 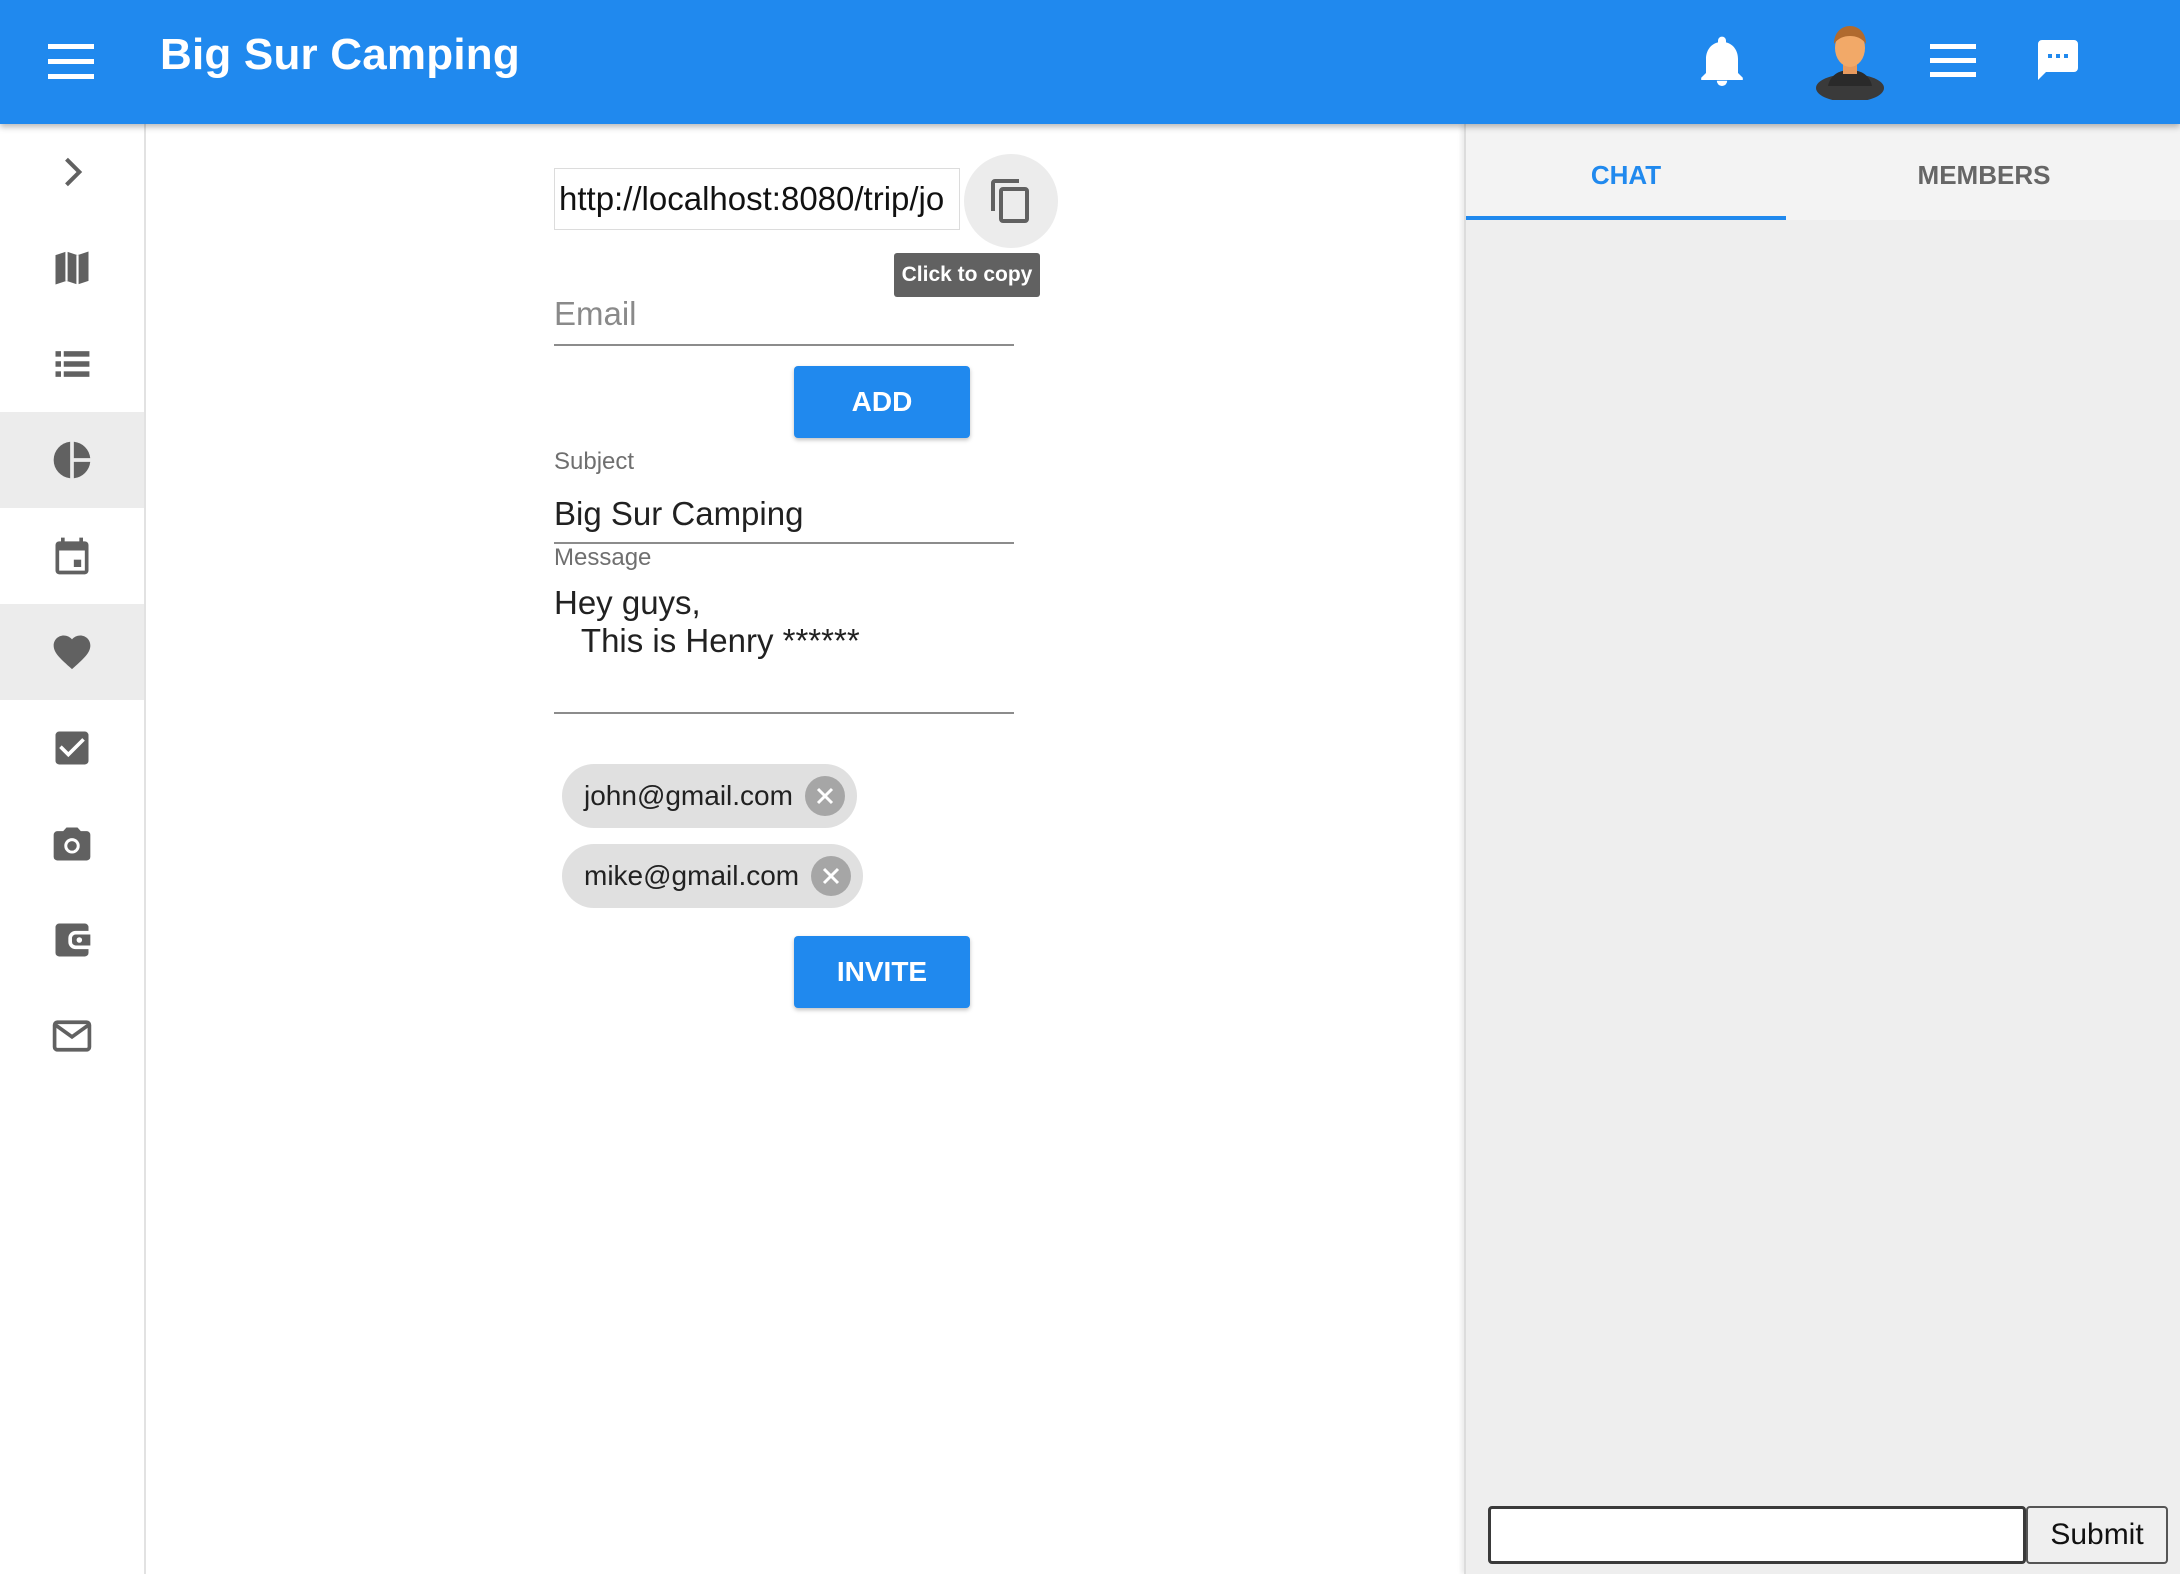 I want to click on checkbox-icon, so click(x=72, y=748).